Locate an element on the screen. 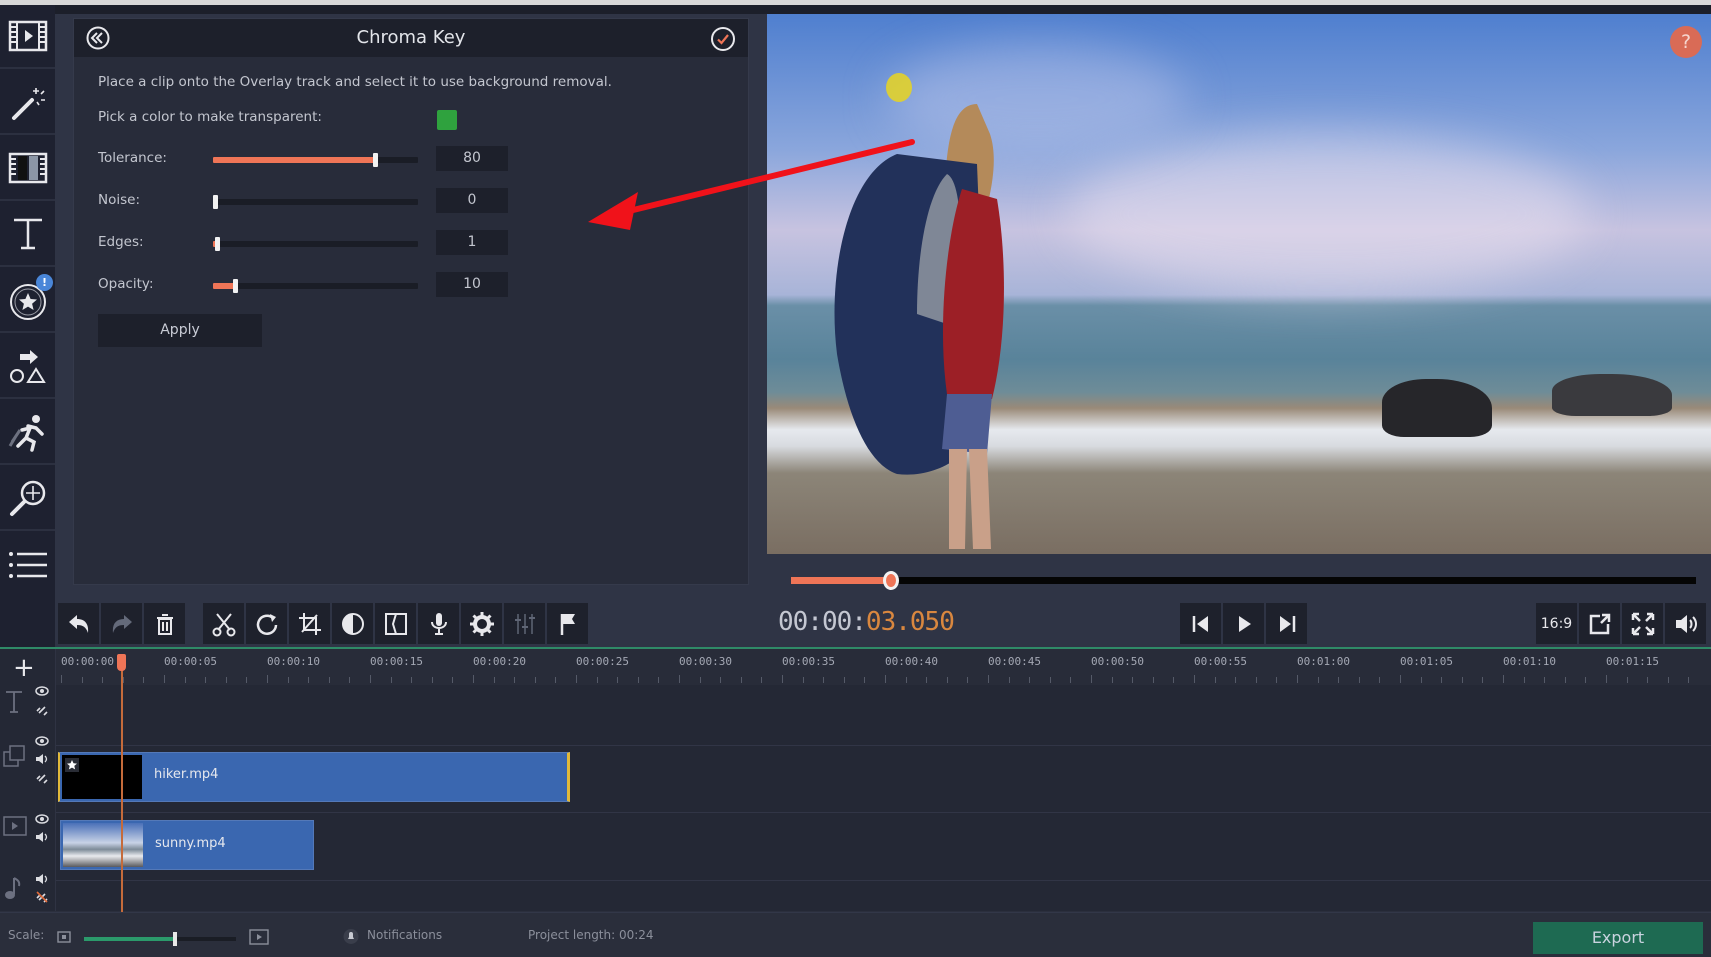 This screenshot has width=1711, height=957. text-track is located at coordinates (883, 715).